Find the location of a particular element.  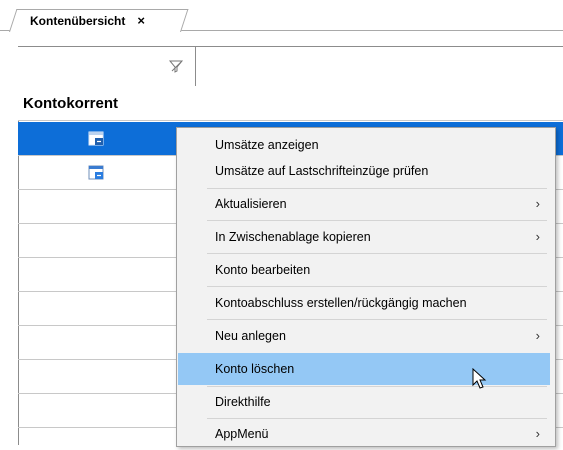

tab-close-button: × is located at coordinates (141, 21).